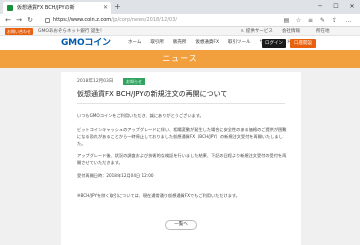 The image size is (360, 245). What do you see at coordinates (352, 7) in the screenshot?
I see `close-window-button: ✕` at bounding box center [352, 7].